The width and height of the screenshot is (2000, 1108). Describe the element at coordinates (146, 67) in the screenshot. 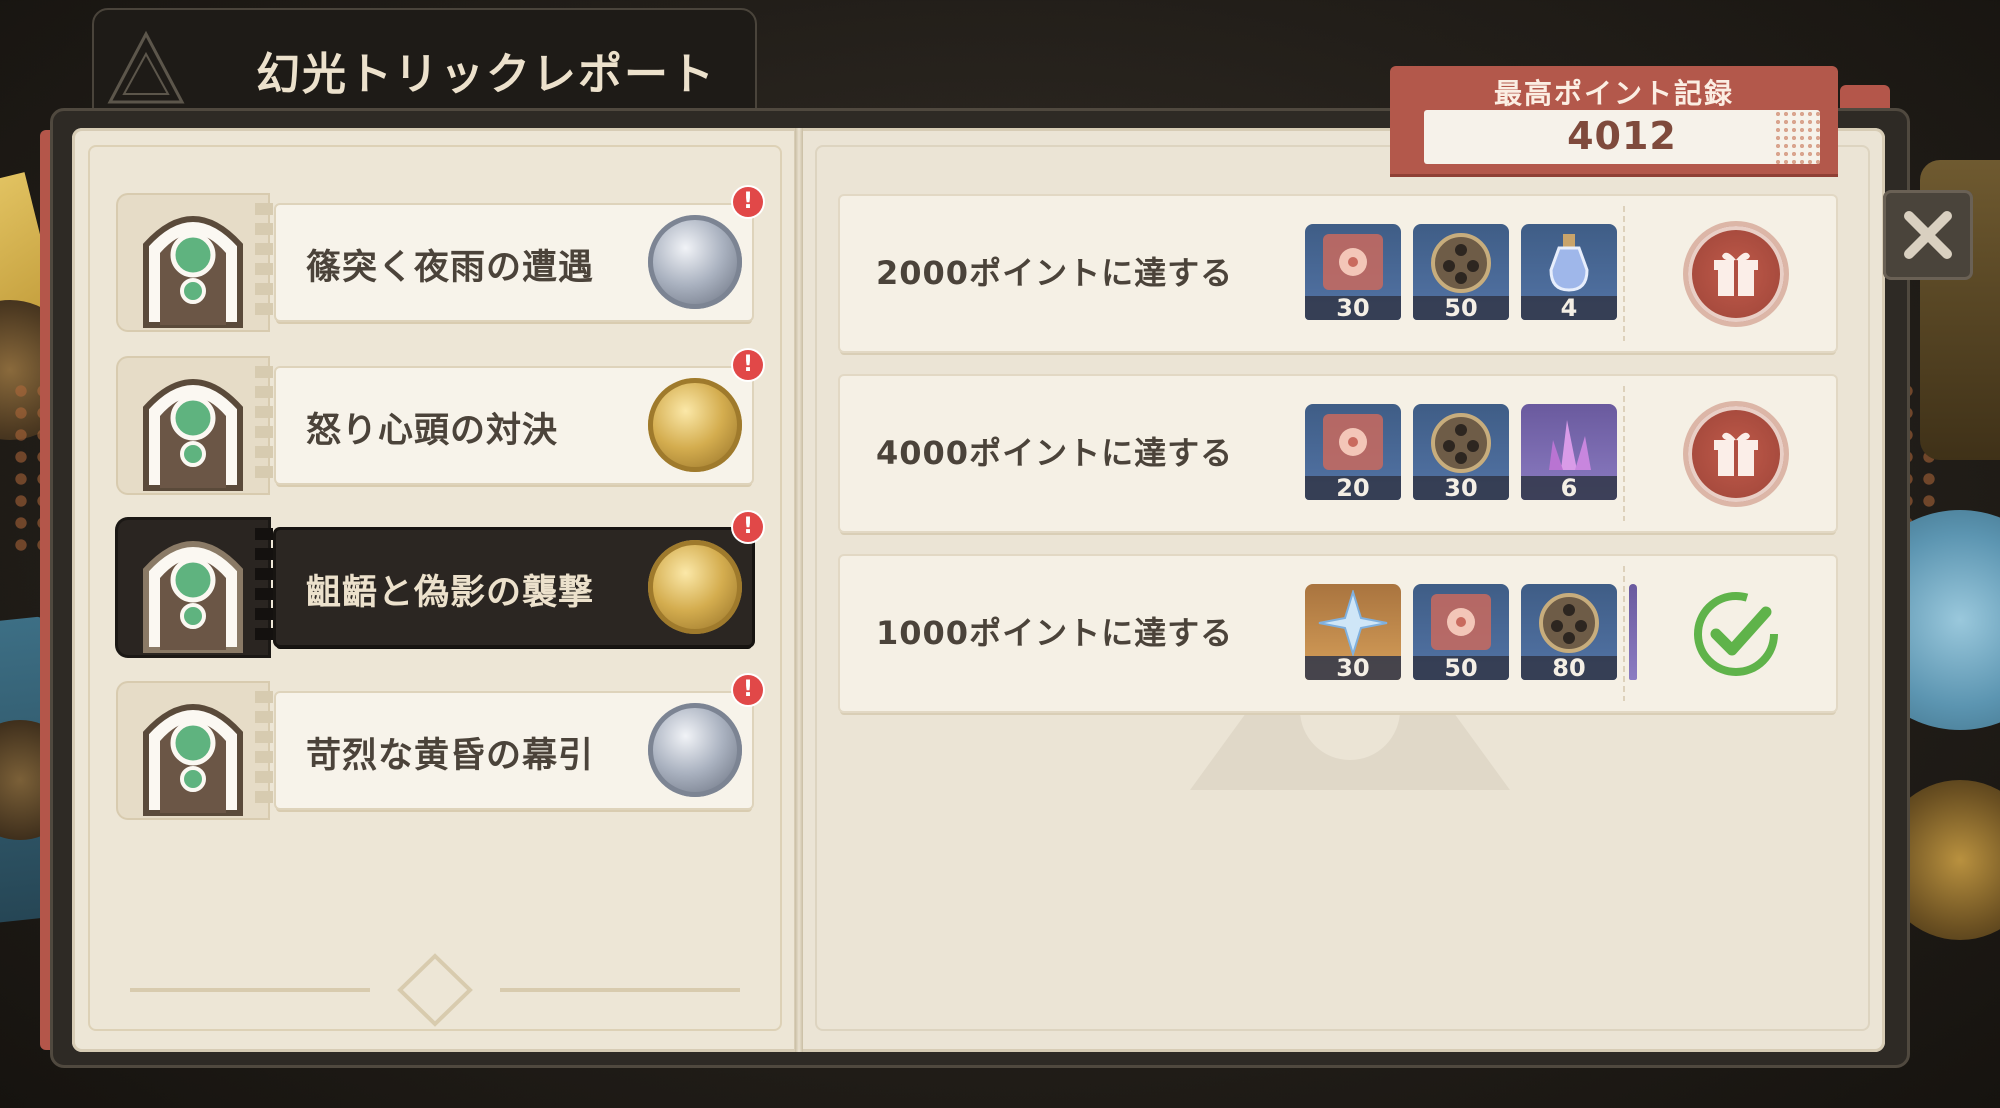

I see `triangle-emblem-icon` at that location.